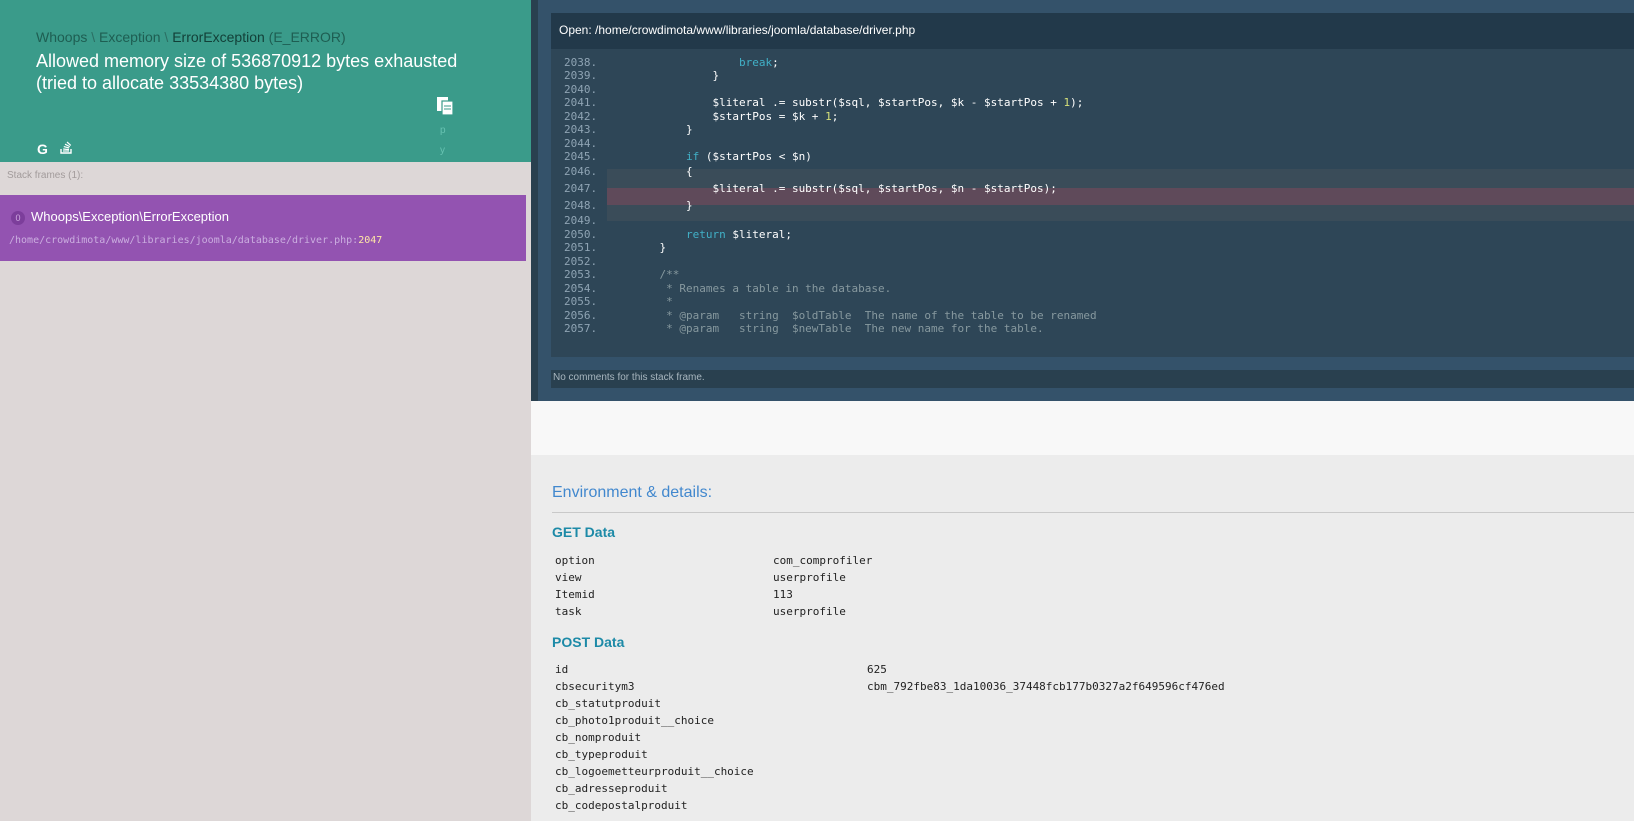 The image size is (1634, 821). Describe the element at coordinates (581, 328) in the screenshot. I see `line-number: 2057.` at that location.